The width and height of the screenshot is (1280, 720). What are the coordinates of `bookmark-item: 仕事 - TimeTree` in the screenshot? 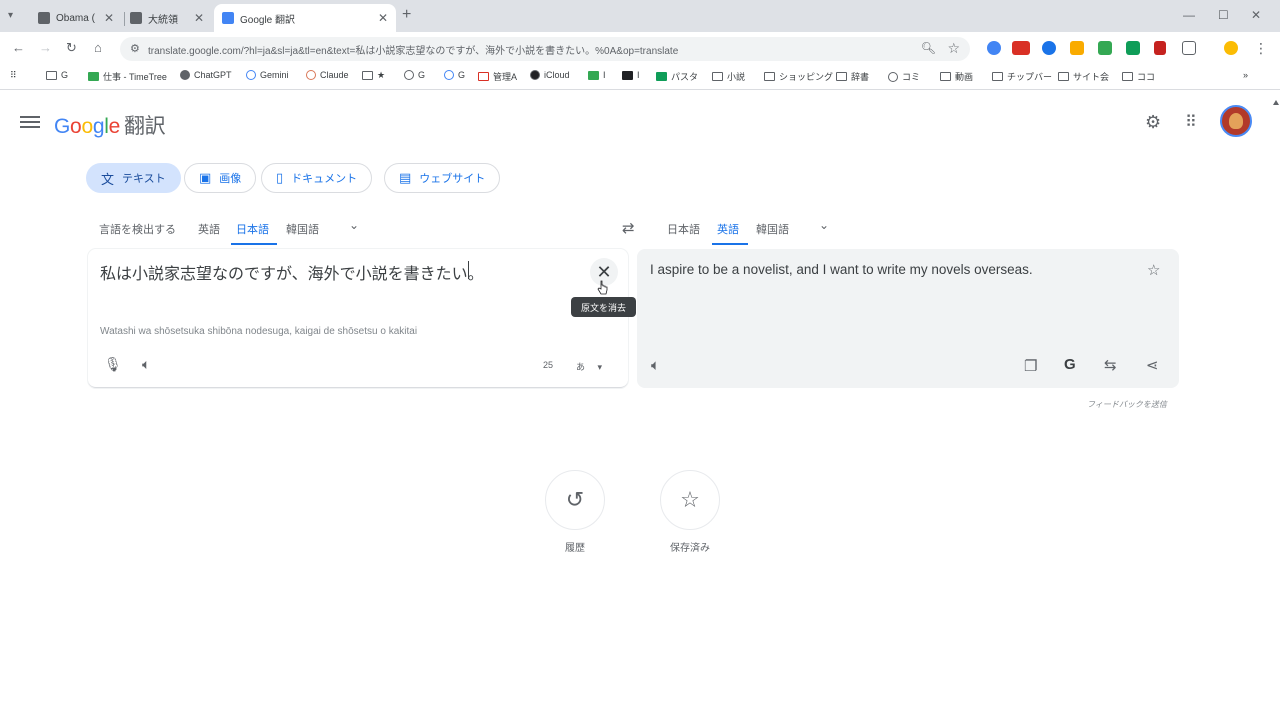 It's located at (127, 76).